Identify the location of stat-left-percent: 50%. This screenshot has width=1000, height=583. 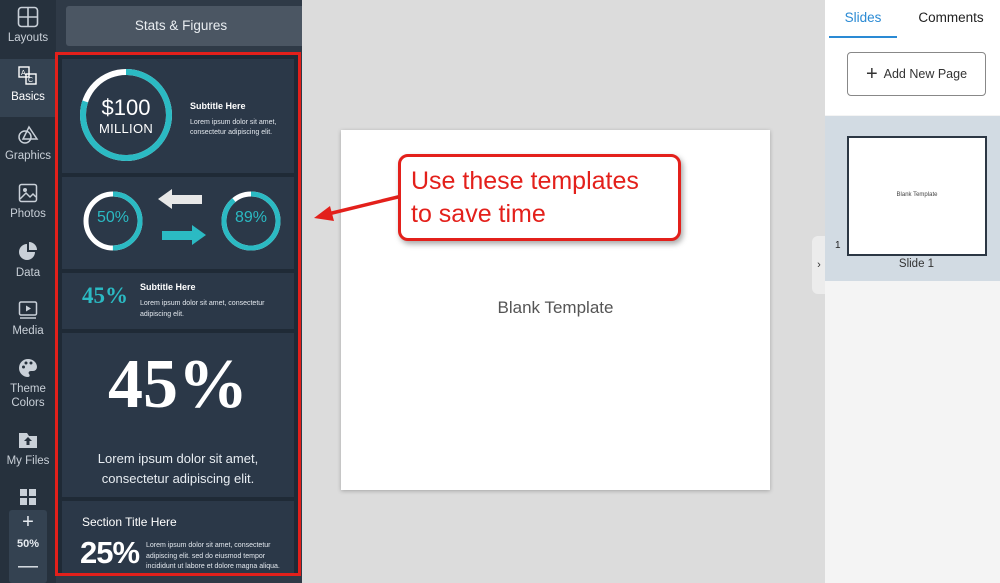
(113, 217).